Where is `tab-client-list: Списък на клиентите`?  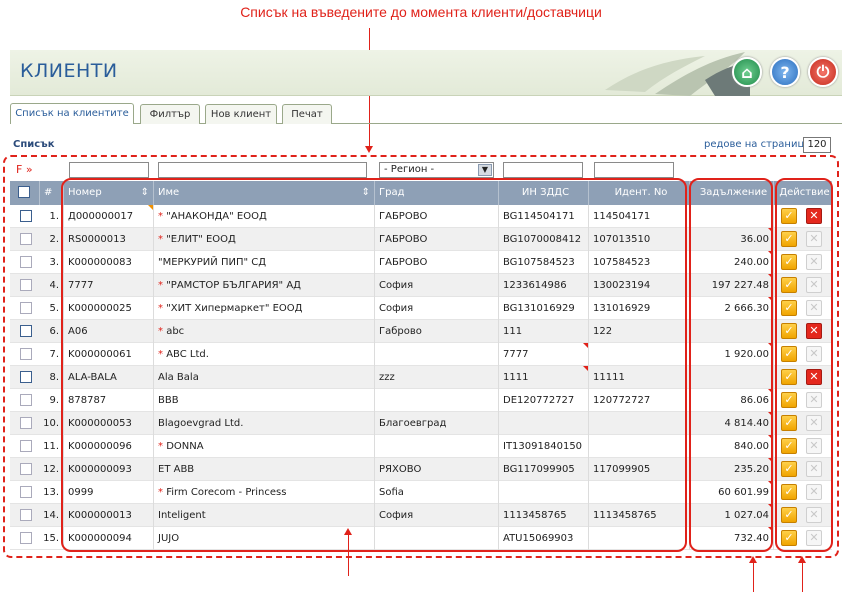
tab-client-list: Списък на клиентите is located at coordinates (72, 113).